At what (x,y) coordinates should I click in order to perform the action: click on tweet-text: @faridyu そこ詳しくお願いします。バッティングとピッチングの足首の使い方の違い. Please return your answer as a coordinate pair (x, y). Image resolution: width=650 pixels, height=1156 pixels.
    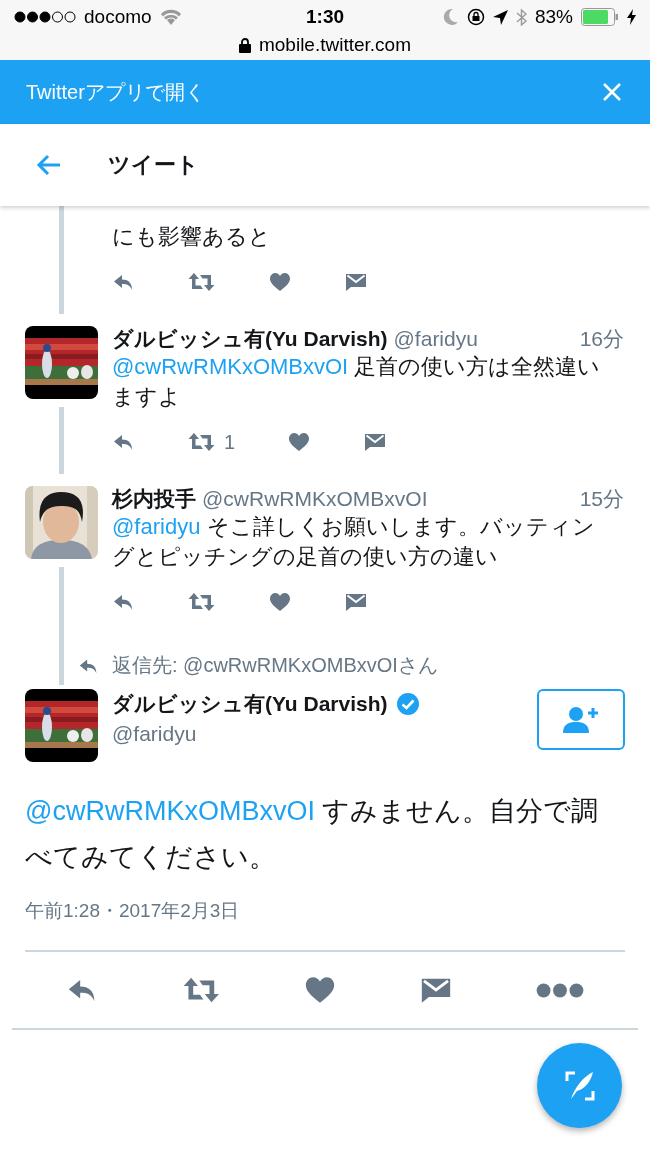
    Looking at the image, I should click on (354, 542).